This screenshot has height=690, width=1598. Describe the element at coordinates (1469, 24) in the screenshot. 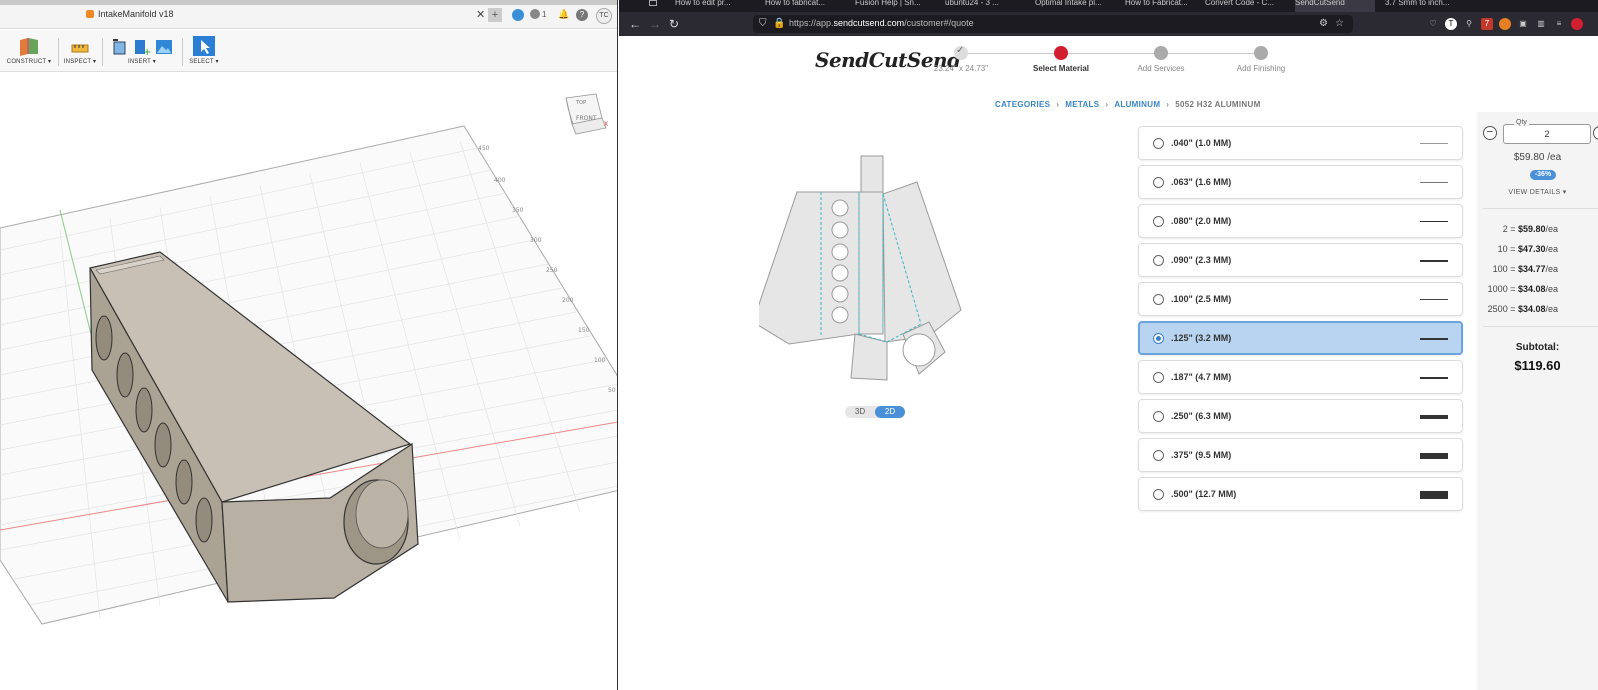

I see `extensions-icon: ⚲` at that location.